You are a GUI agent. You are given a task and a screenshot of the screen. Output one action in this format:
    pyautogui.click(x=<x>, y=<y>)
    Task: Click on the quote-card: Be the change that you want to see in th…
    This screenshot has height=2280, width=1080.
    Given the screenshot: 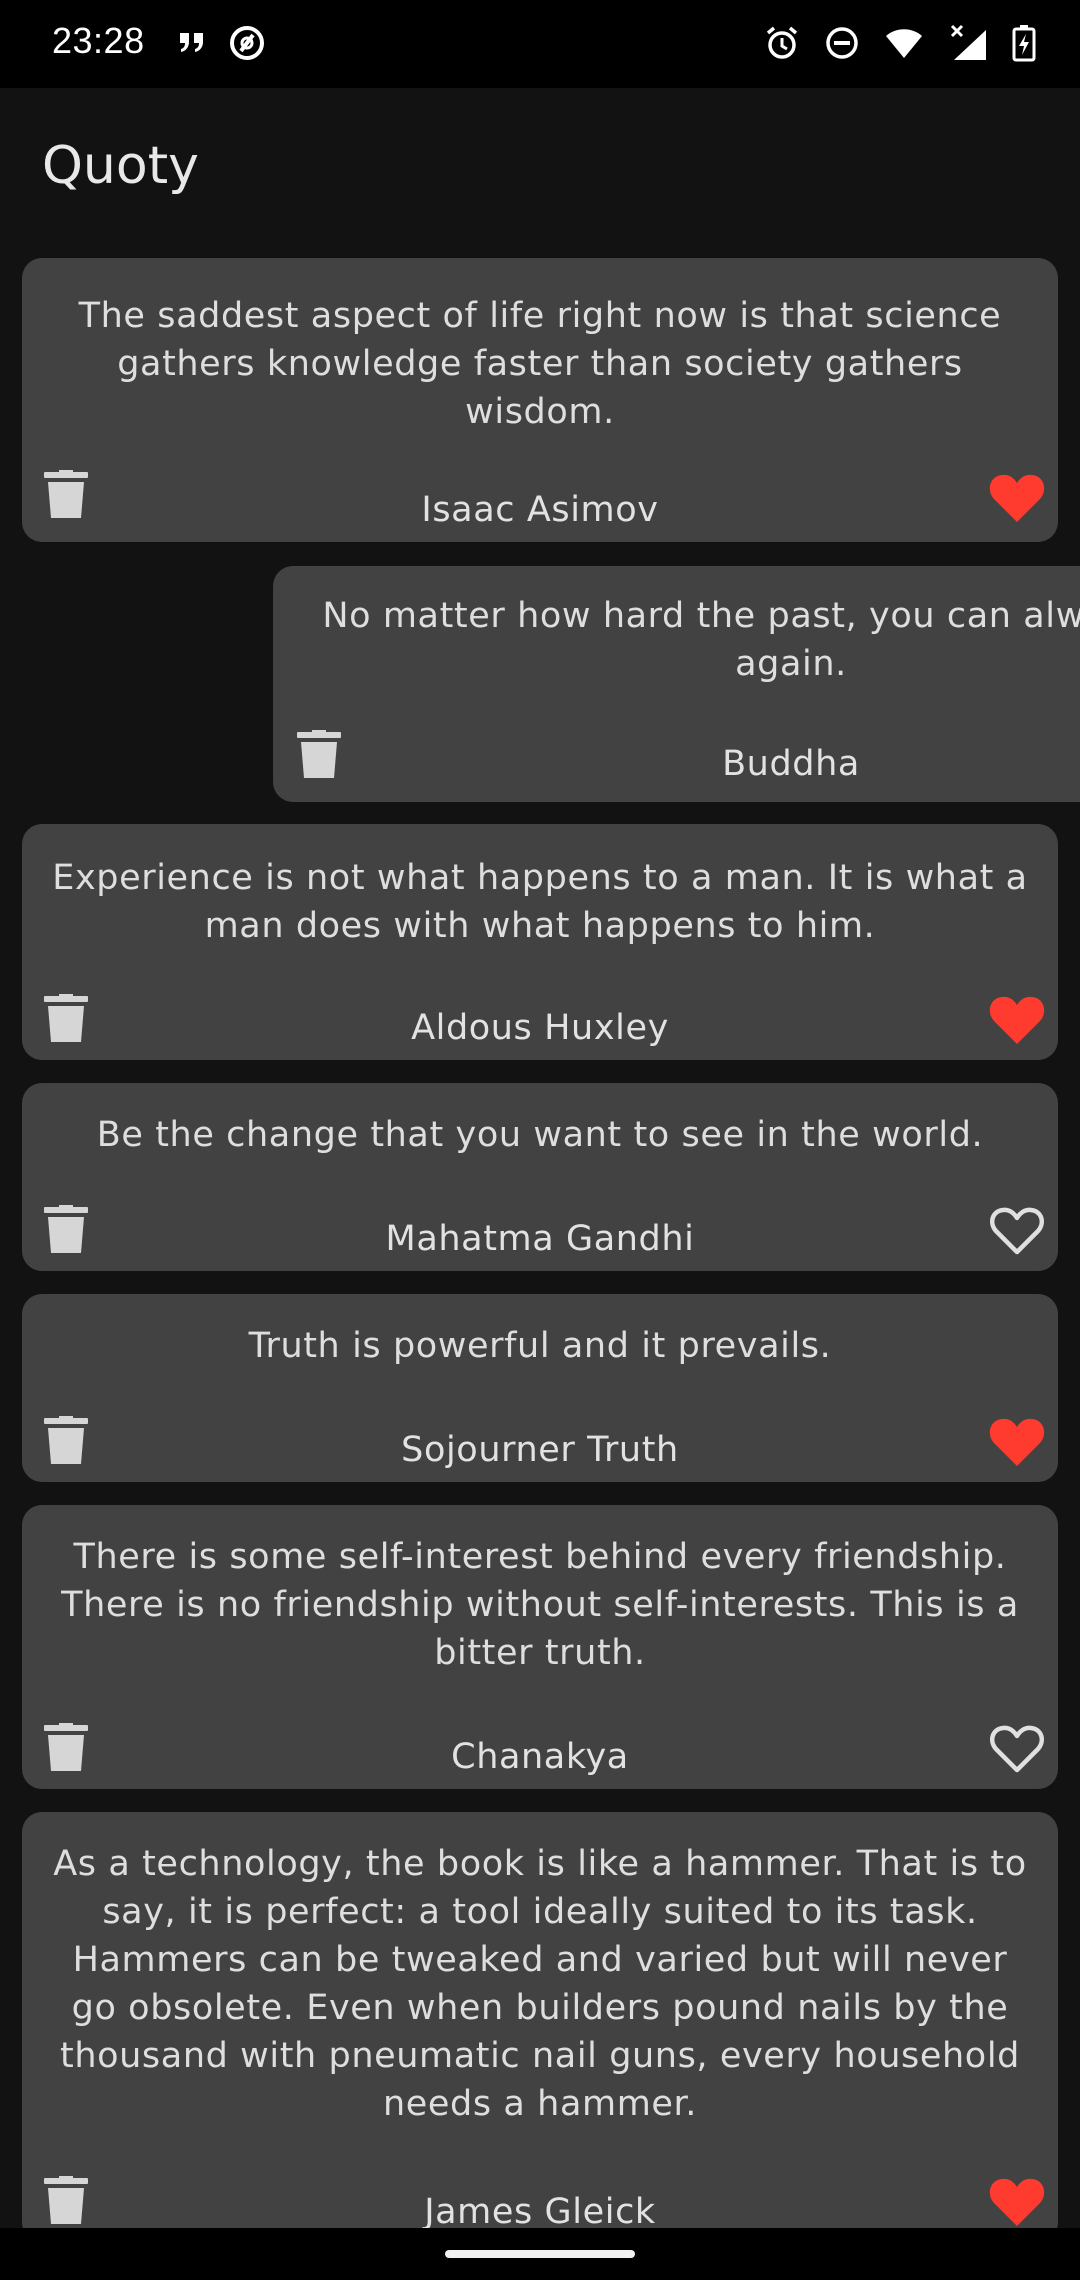 What is the action you would take?
    pyautogui.click(x=540, y=1177)
    